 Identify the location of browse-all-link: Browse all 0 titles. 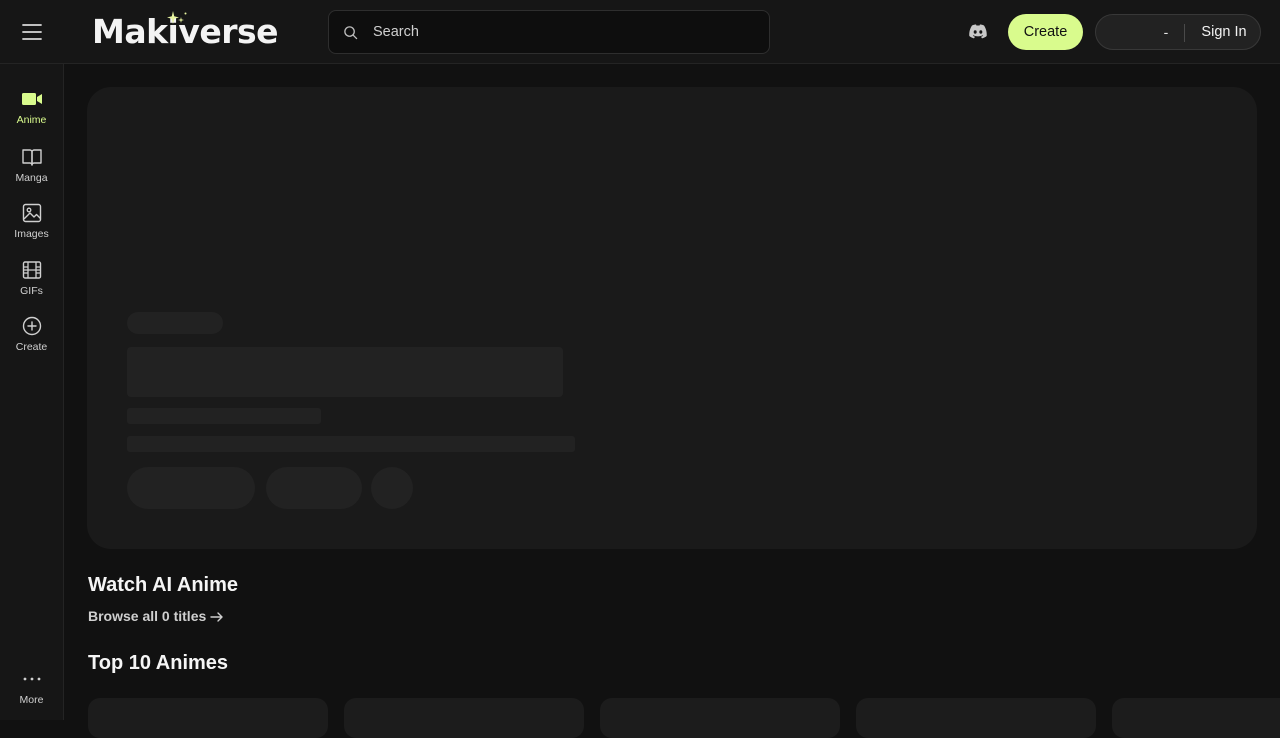
(156, 617).